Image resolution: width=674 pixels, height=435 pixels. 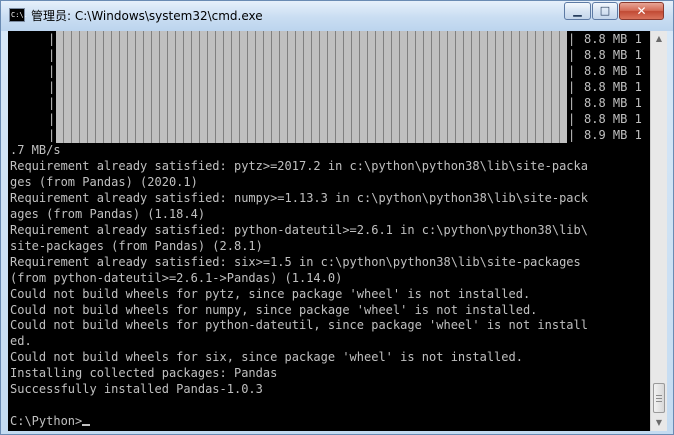 What do you see at coordinates (136, 245) in the screenshot?
I see `console-line: site-packages (from Pandas) (2.8.1)` at bounding box center [136, 245].